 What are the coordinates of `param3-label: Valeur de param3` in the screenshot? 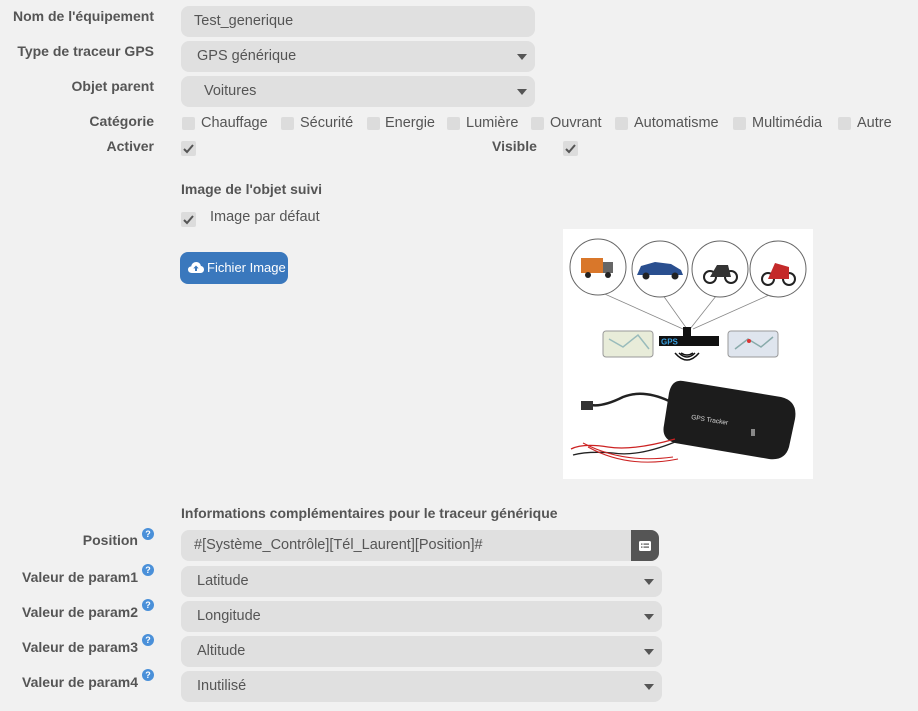 It's located at (80, 647).